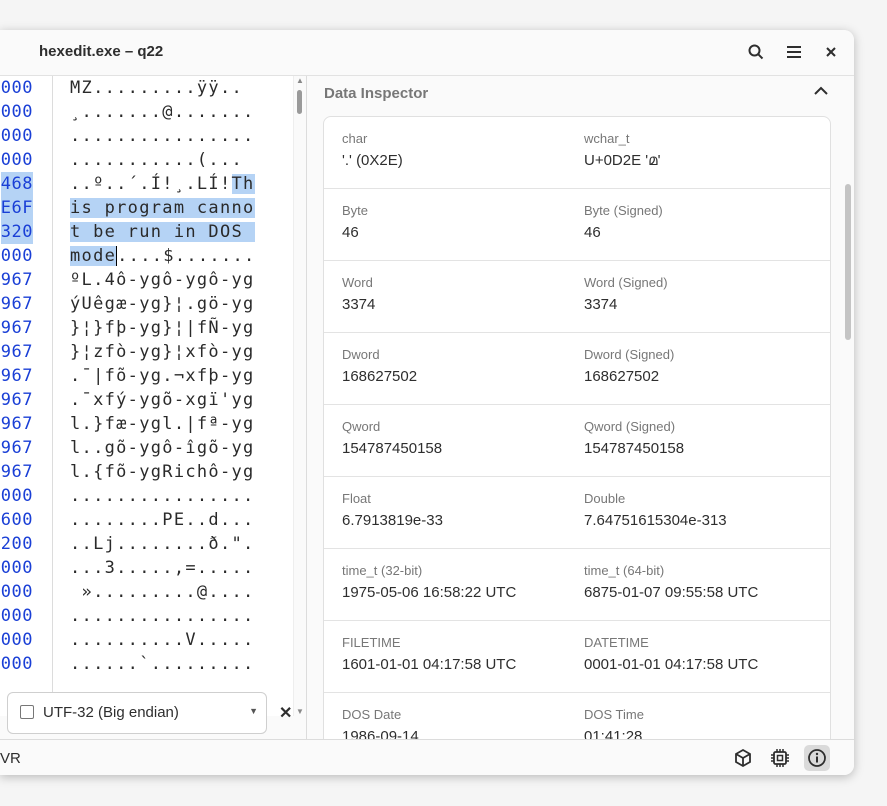 This screenshot has width=887, height=806. Describe the element at coordinates (162, 328) in the screenshot. I see `ascii-row: }¦}fþ-yg}¦|fÑ-yg` at that location.